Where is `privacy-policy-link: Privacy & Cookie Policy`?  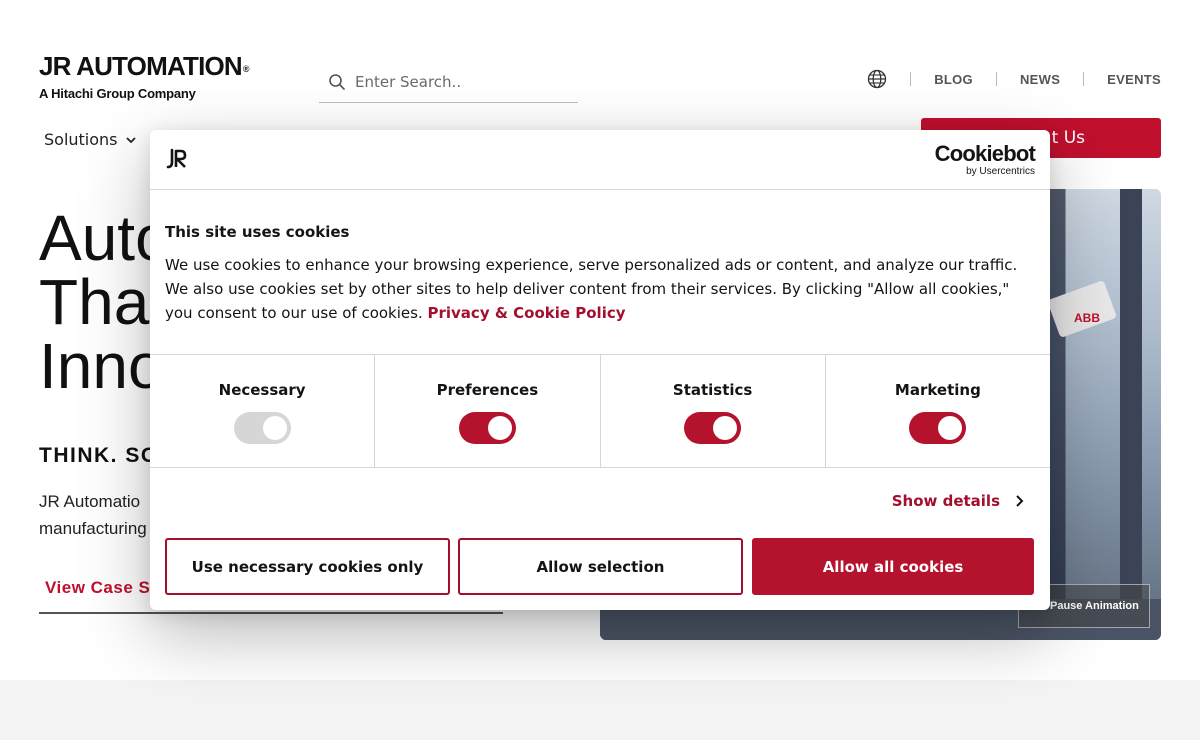
privacy-policy-link: Privacy & Cookie Policy is located at coordinates (527, 313).